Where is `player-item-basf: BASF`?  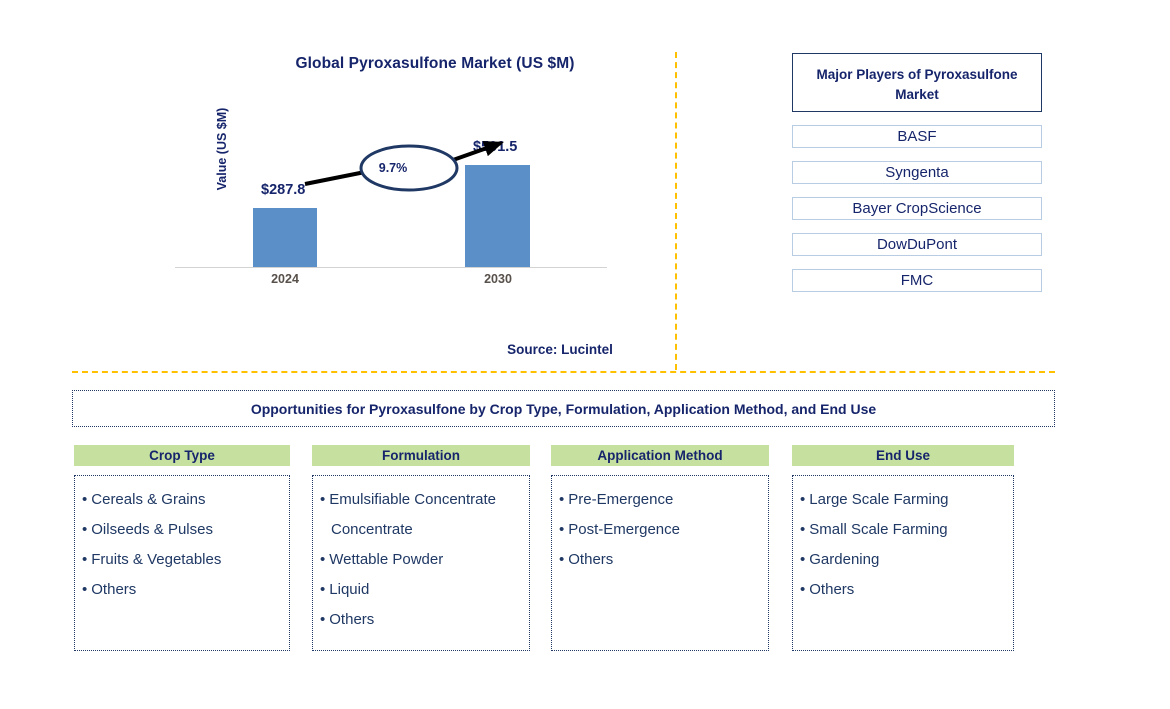
player-item-basf: BASF is located at coordinates (917, 136).